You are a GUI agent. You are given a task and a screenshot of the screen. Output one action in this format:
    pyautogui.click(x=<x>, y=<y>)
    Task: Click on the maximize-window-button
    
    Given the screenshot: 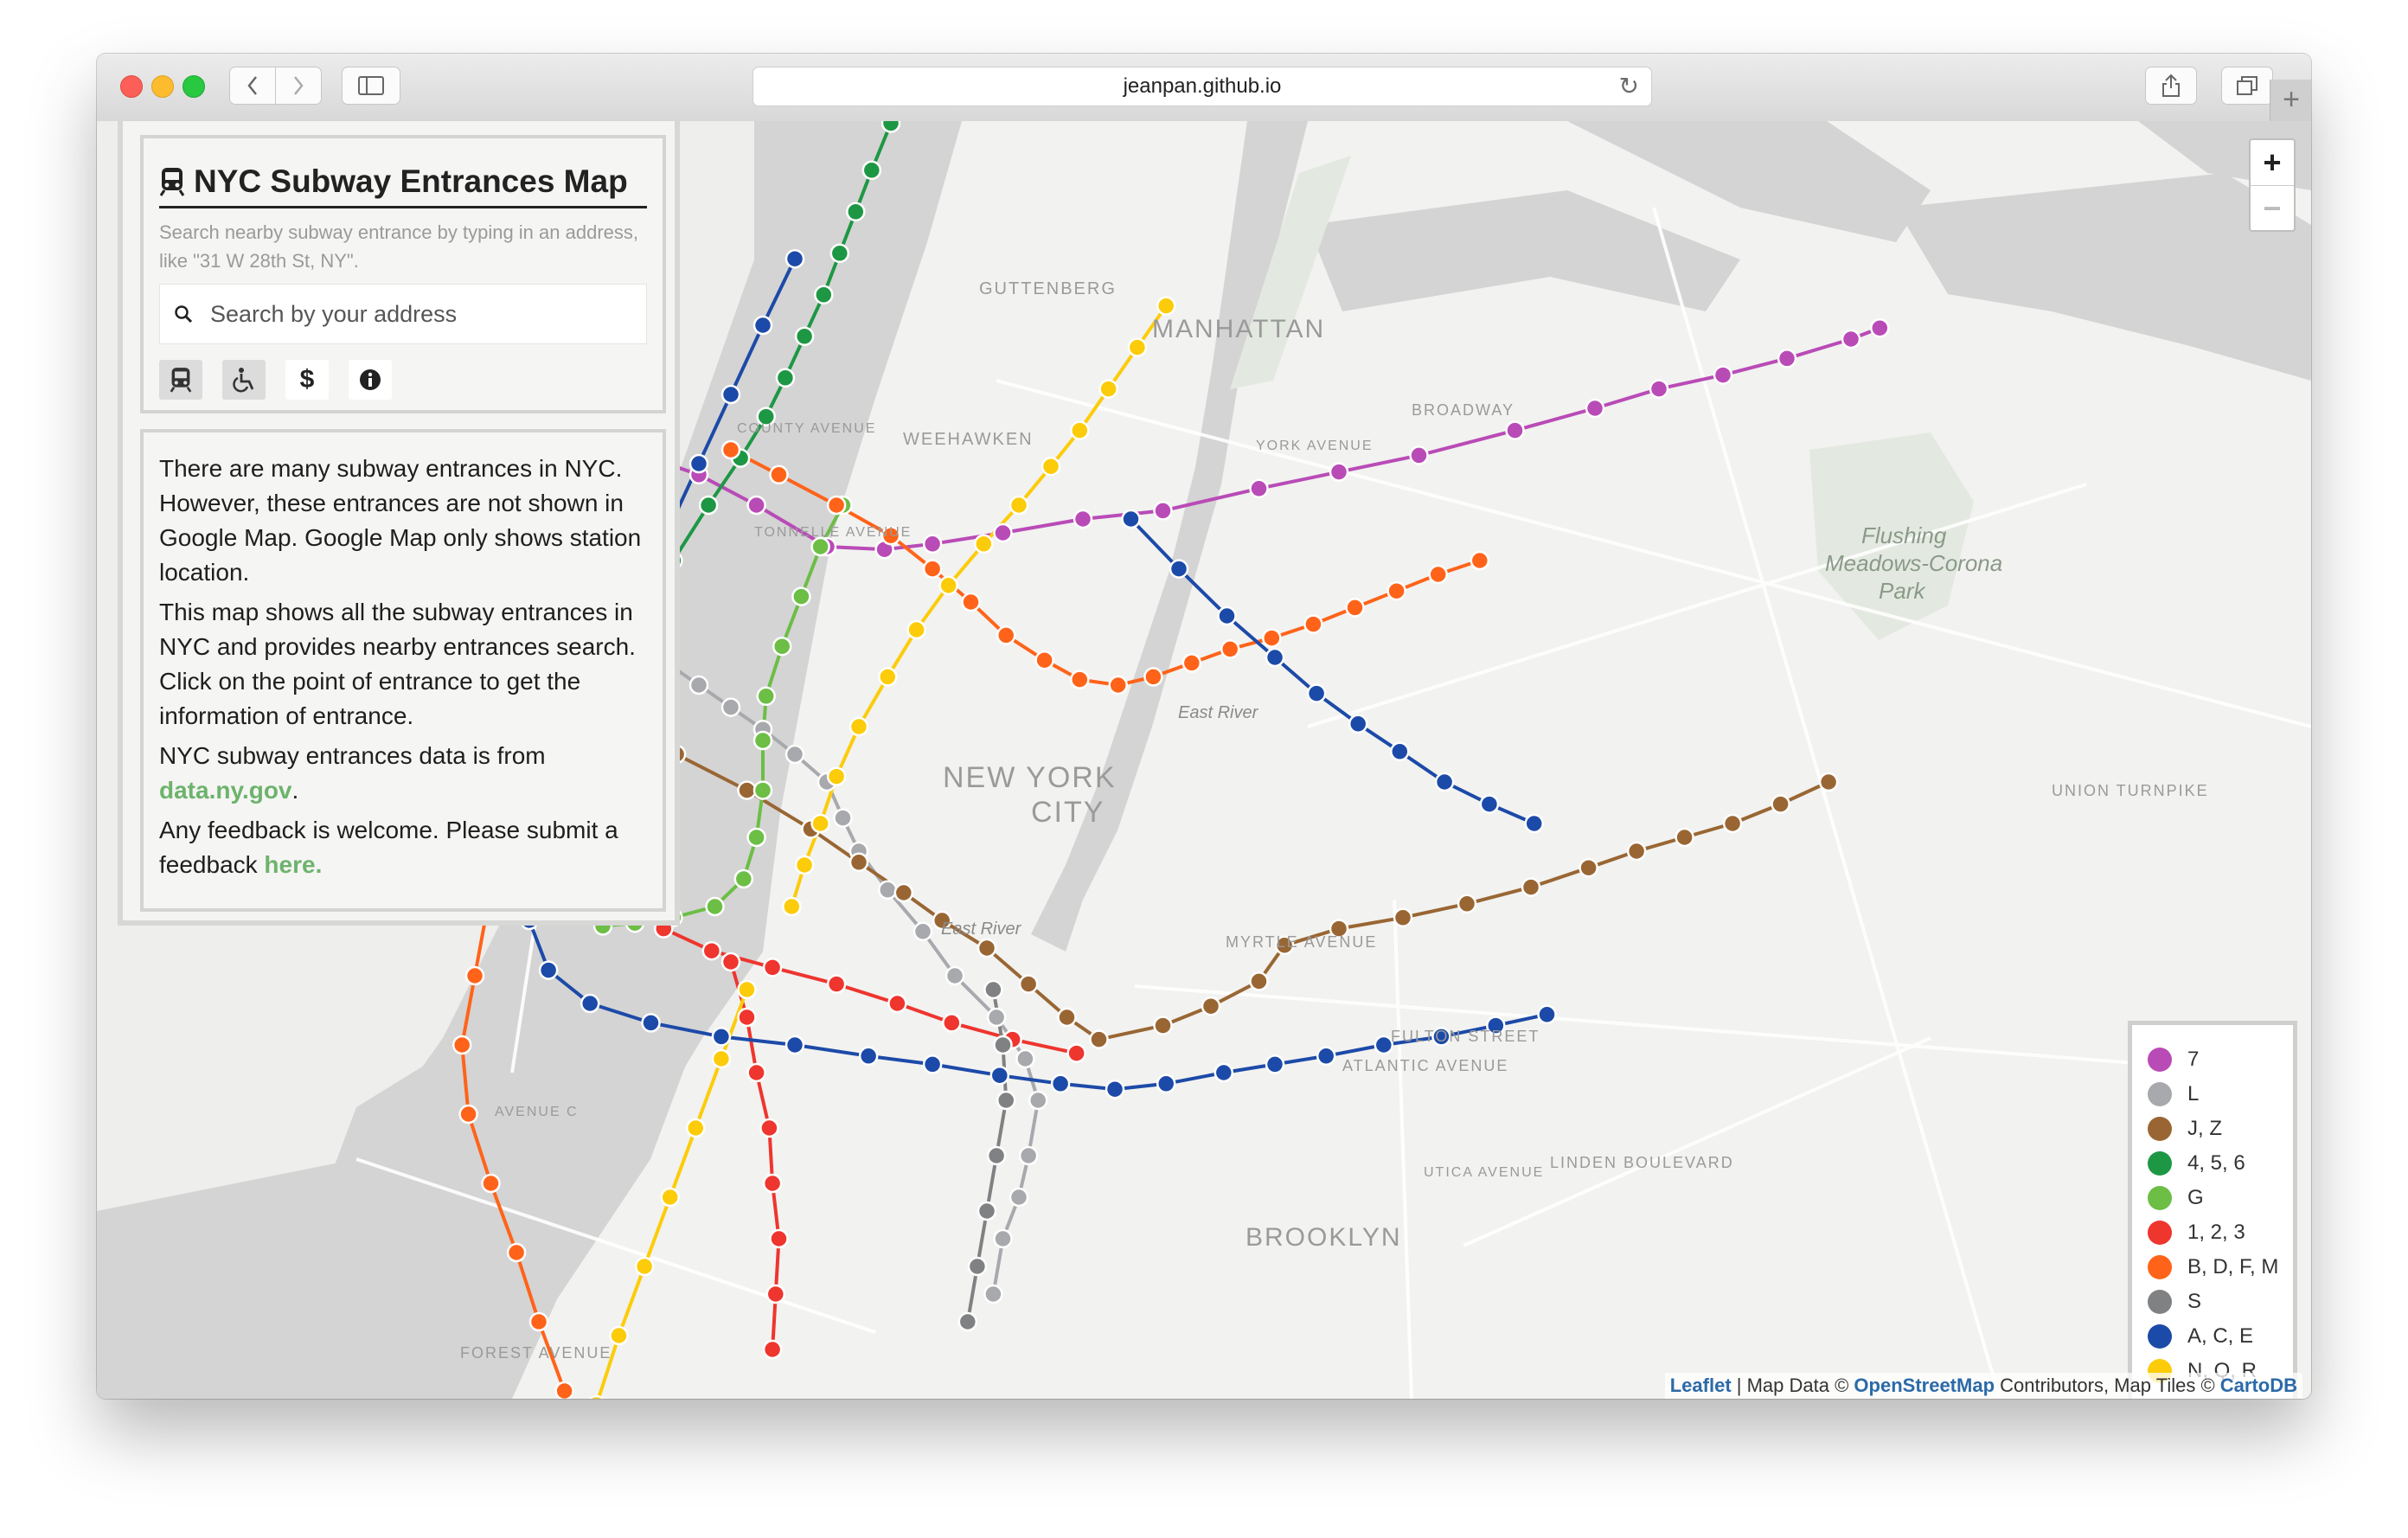 What is the action you would take?
    pyautogui.click(x=194, y=87)
    